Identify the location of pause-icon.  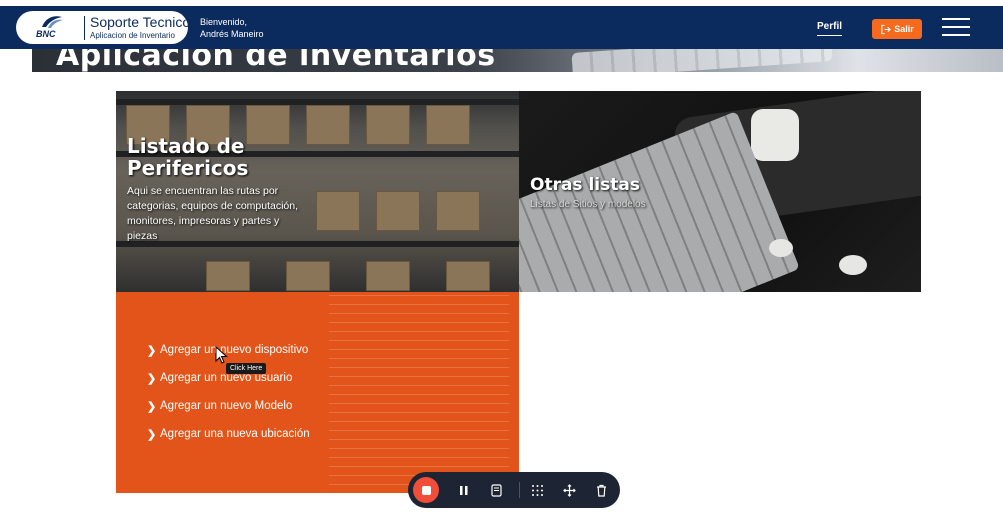
(464, 490).